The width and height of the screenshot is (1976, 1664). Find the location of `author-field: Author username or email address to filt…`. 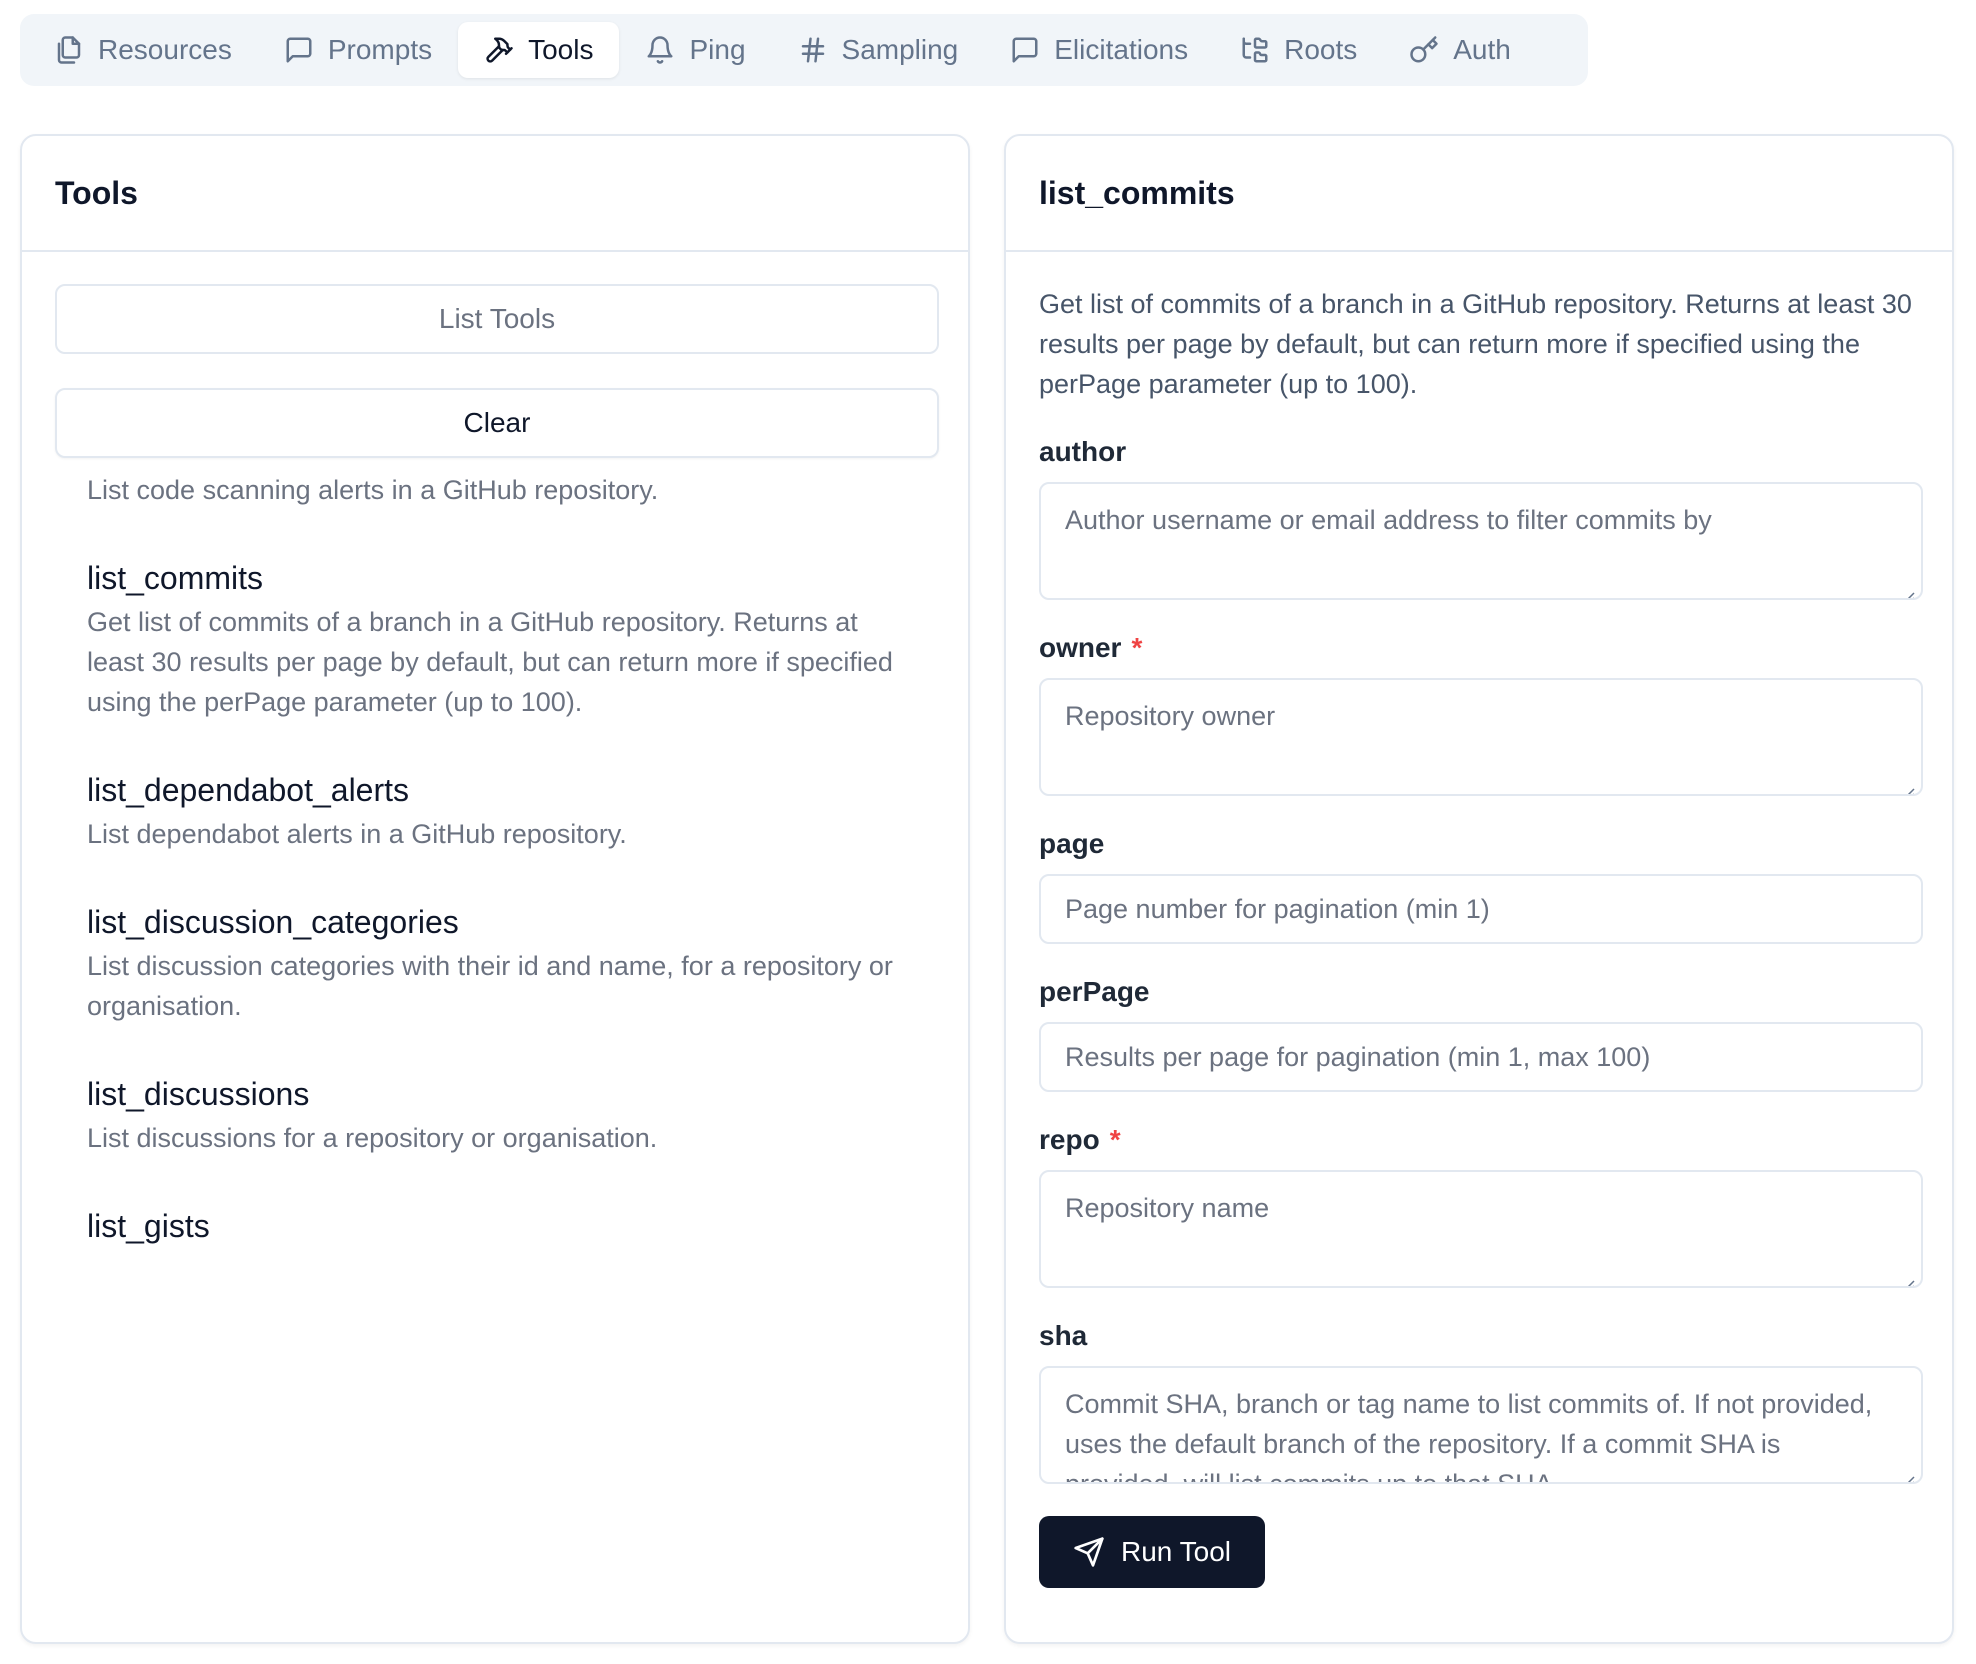

author-field: Author username or email address to filt… is located at coordinates (1481, 541).